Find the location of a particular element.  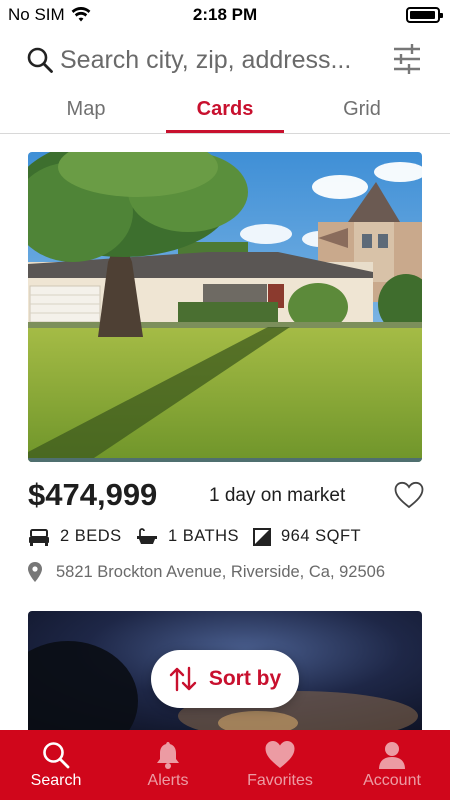

status-bar: No SIM 2:18 PM is located at coordinates (225, 15).